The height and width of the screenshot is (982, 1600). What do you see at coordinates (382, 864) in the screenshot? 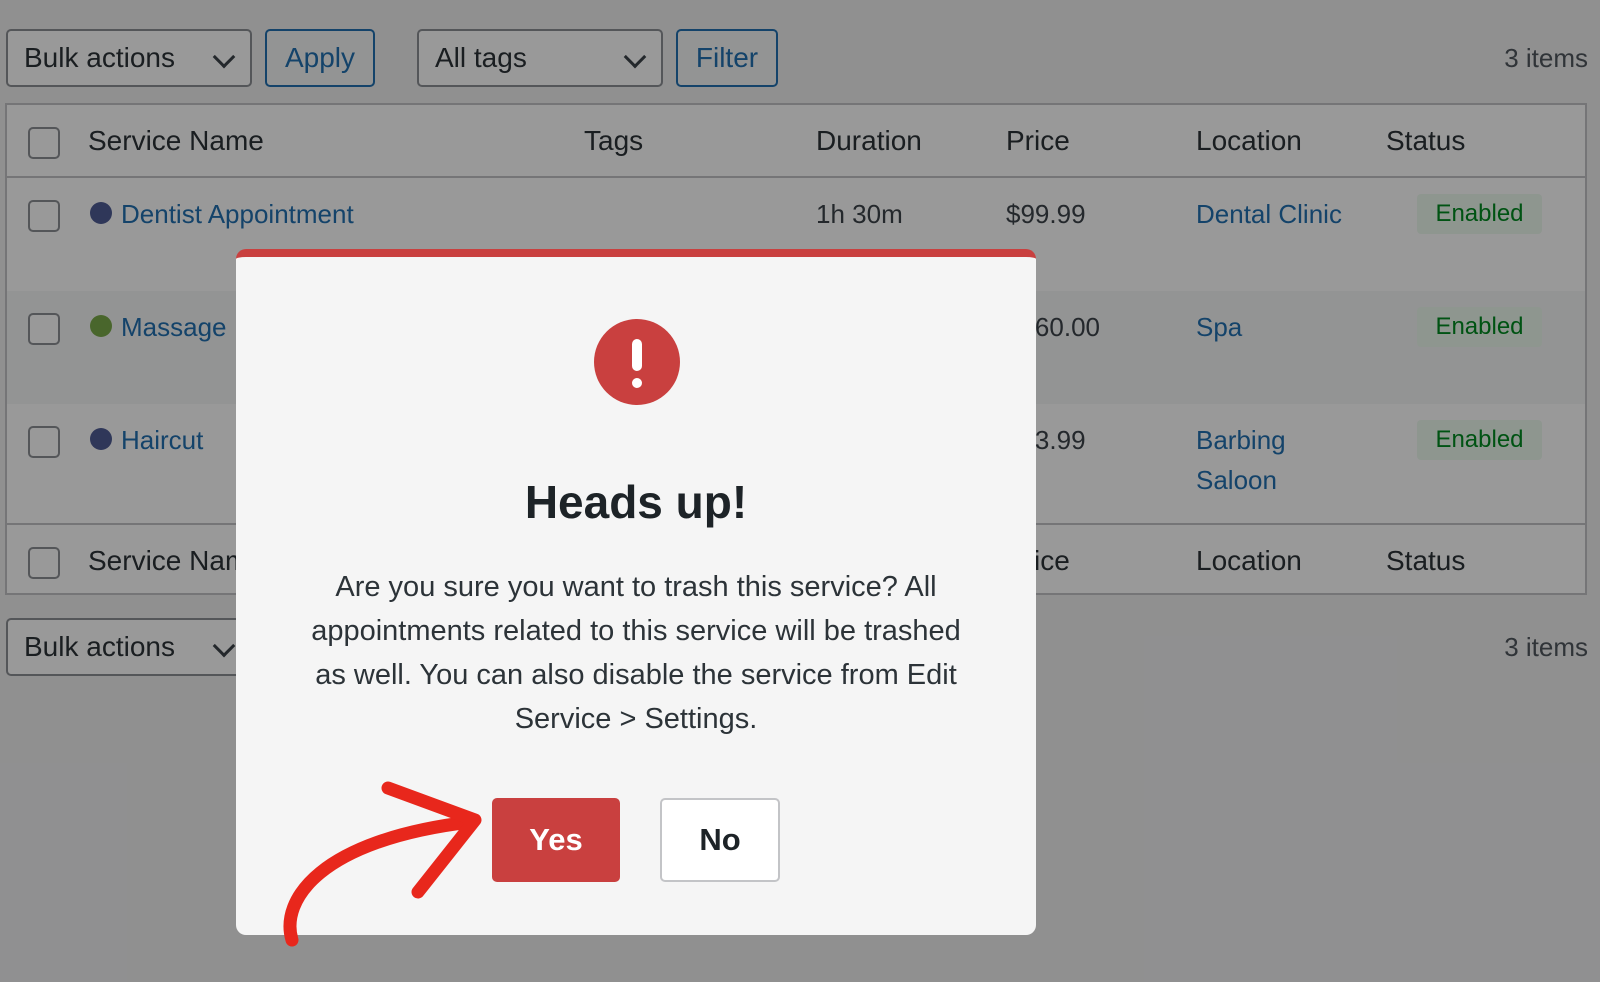
I see `annotation-arrow-icon` at bounding box center [382, 864].